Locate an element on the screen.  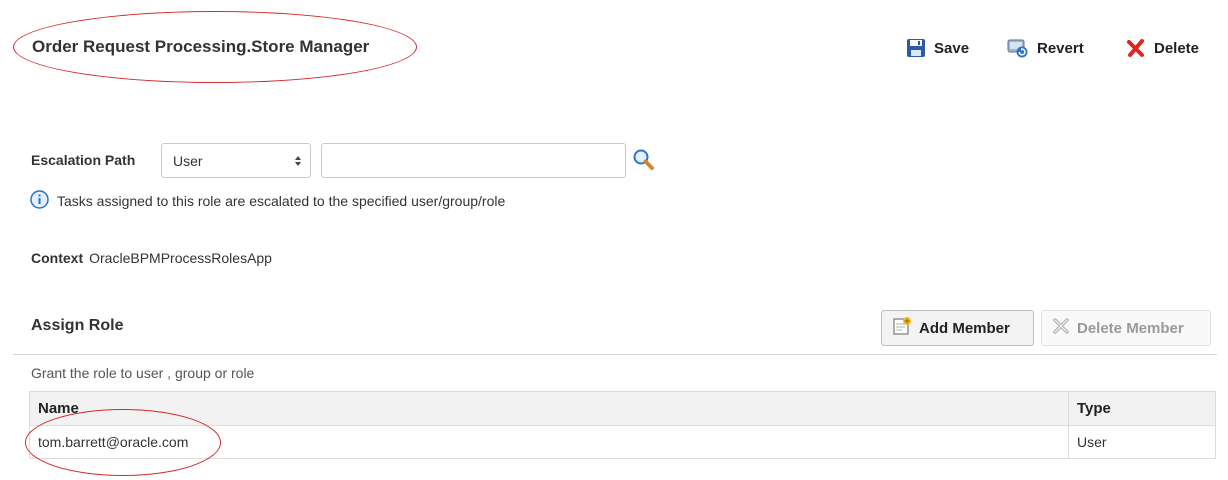
assign-role-heading: Assign Role is located at coordinates (77, 325).